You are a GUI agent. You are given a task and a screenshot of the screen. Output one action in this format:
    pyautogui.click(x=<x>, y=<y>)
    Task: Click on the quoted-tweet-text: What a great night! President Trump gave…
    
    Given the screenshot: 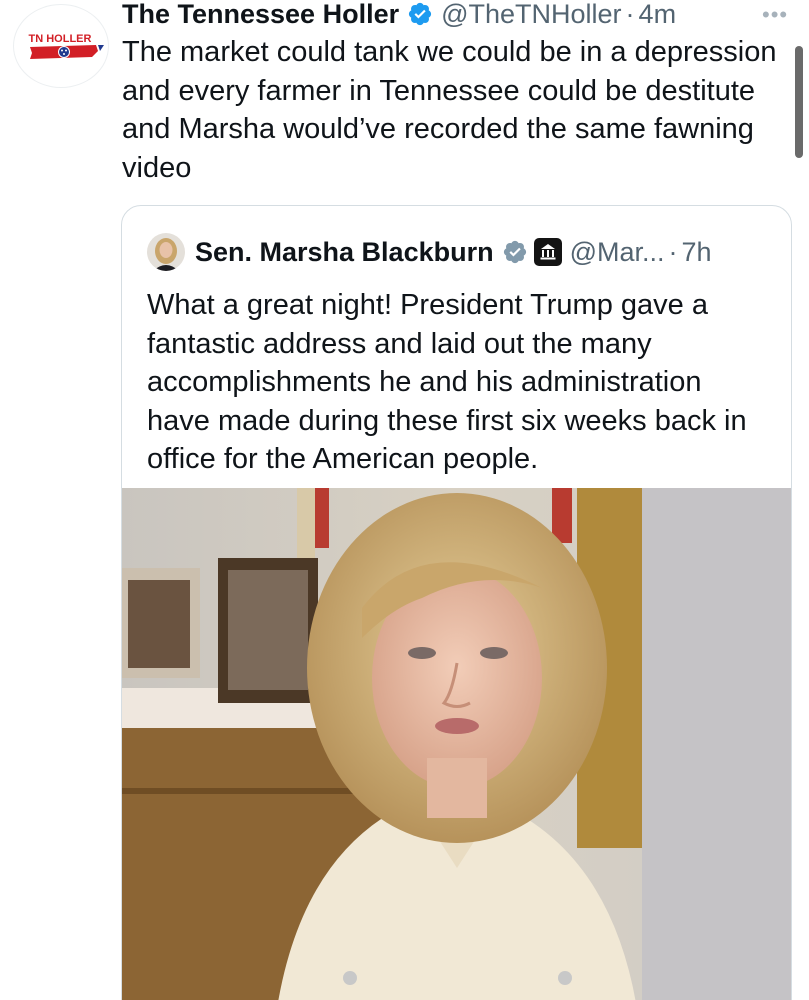 What is the action you would take?
    pyautogui.click(x=447, y=382)
    